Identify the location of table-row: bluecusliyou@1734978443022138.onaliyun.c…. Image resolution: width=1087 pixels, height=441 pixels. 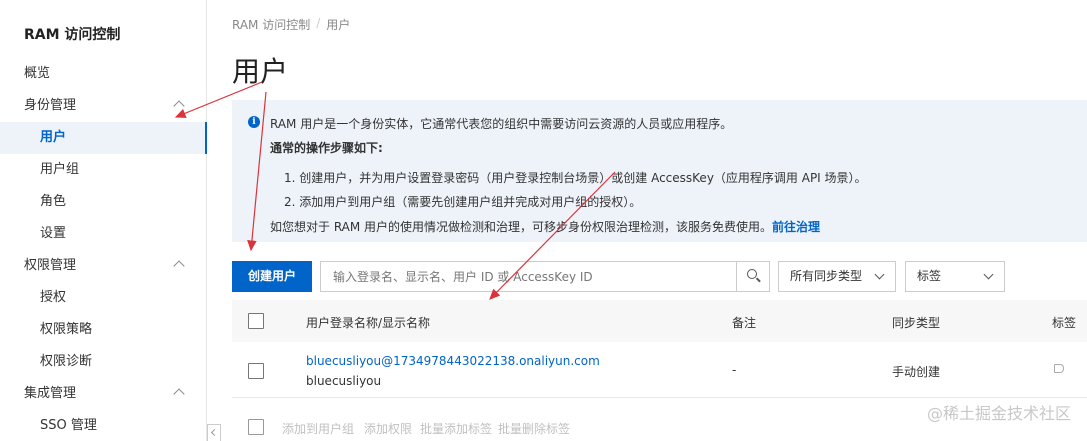
(659, 370).